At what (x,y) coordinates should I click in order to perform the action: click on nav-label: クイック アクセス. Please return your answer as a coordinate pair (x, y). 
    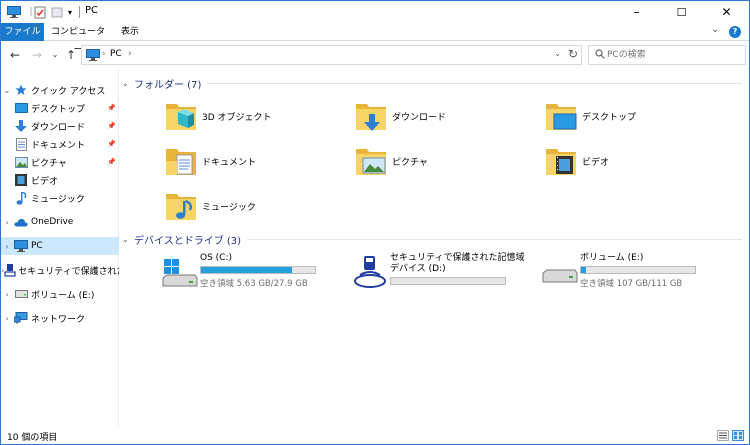
    Looking at the image, I should click on (68, 91).